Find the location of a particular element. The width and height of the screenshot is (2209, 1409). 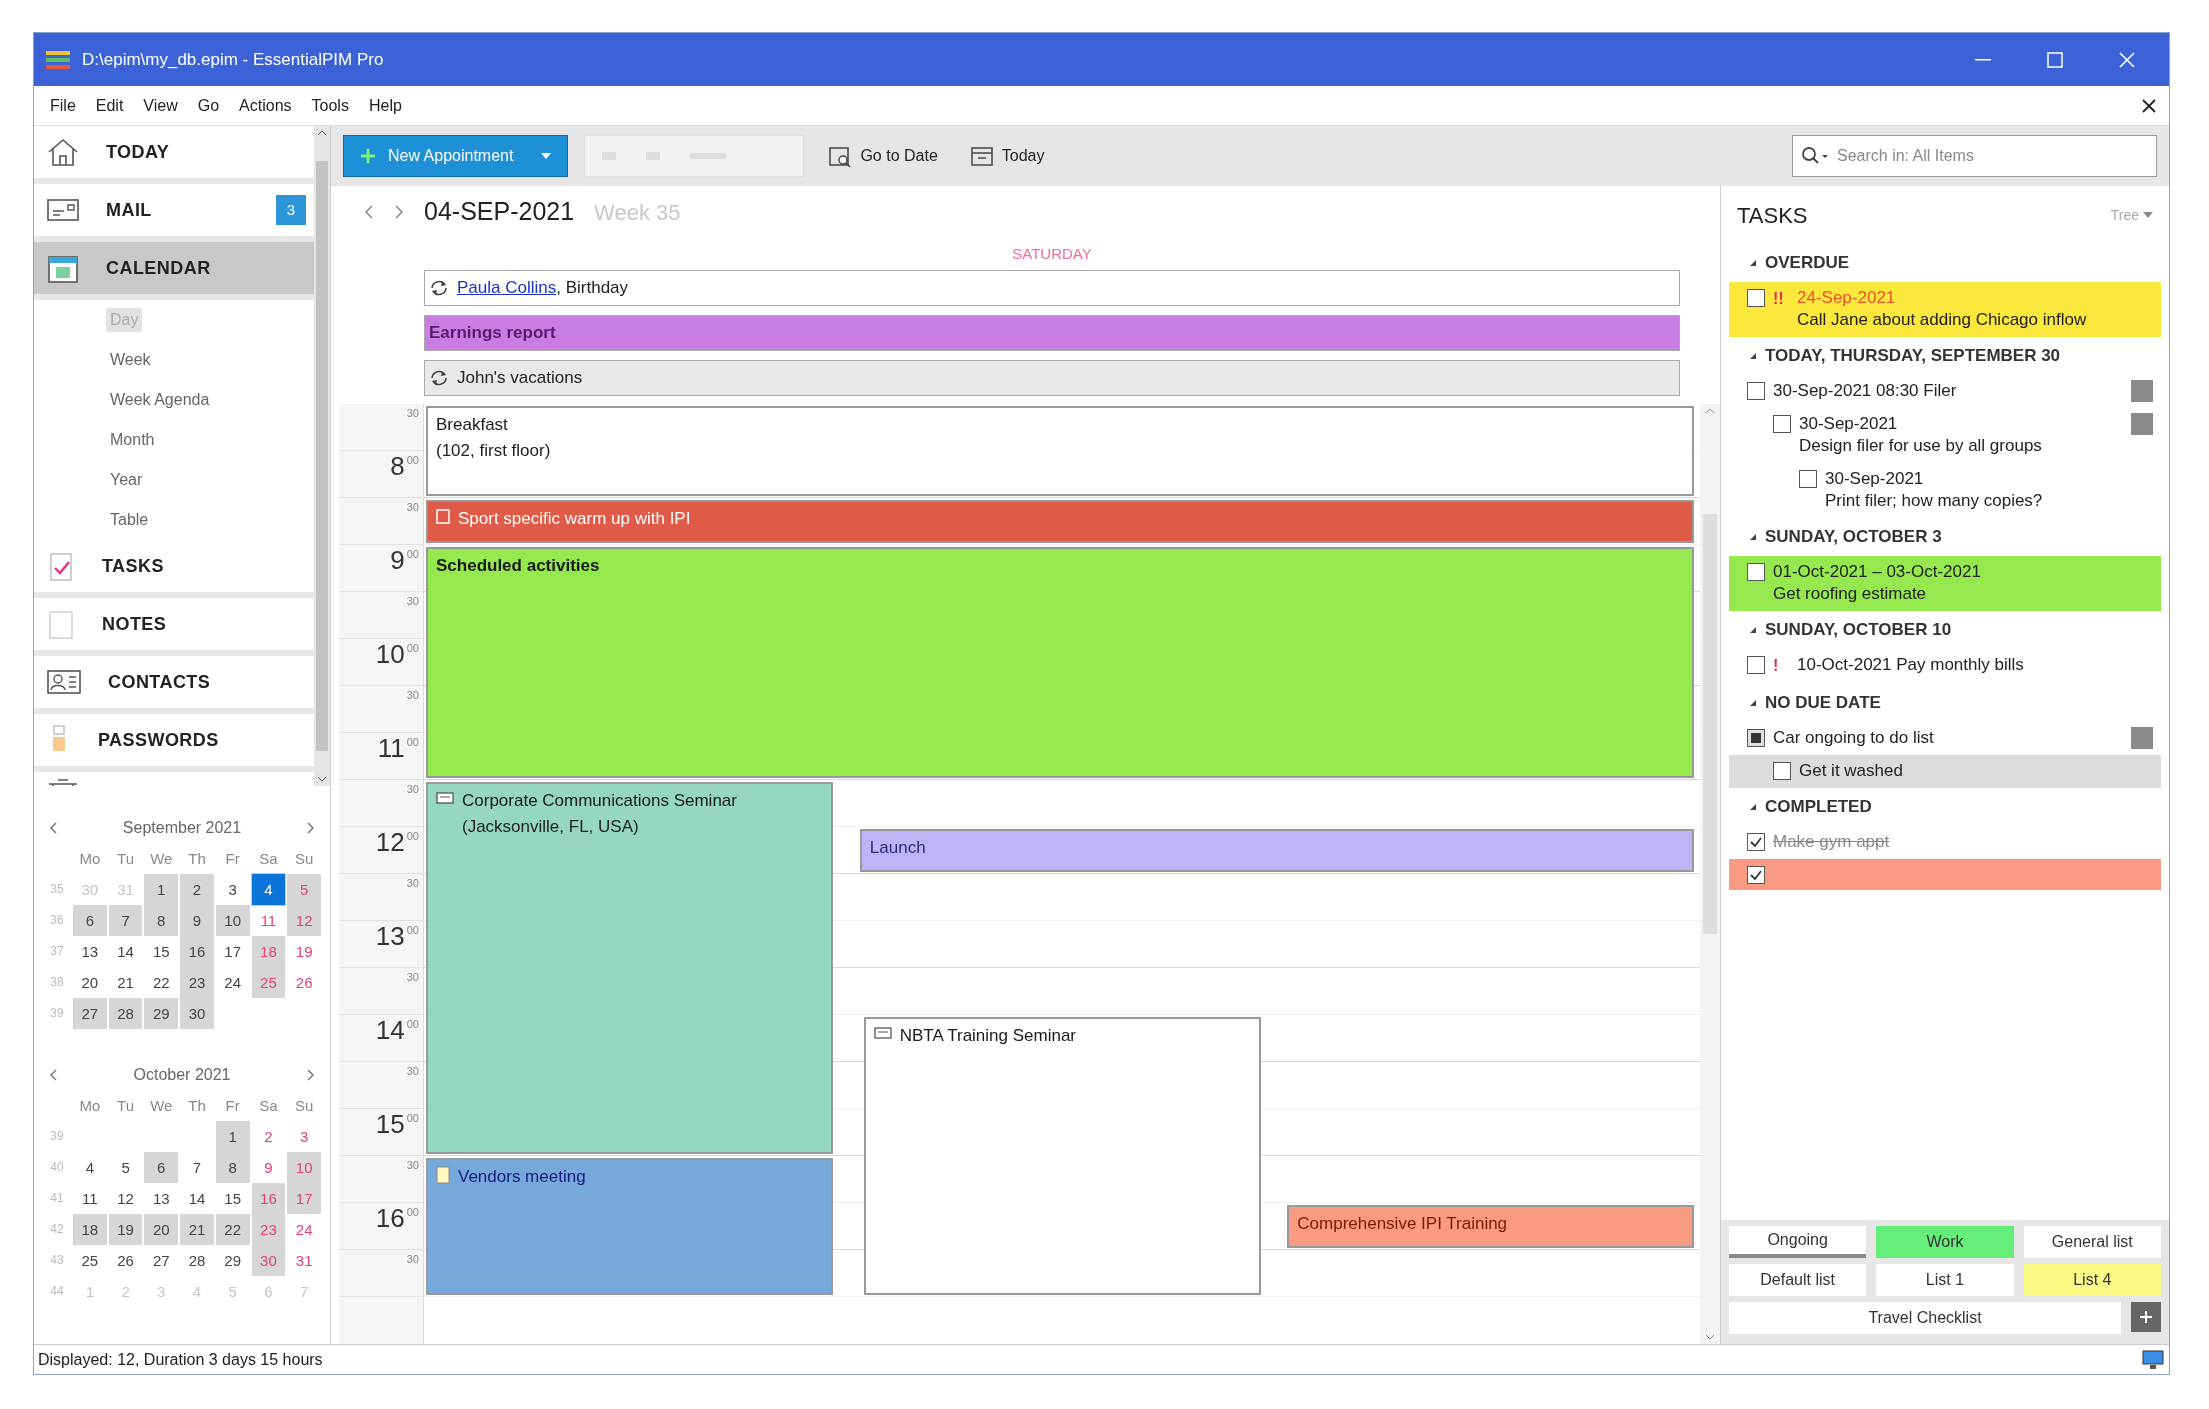

menu-item: Help is located at coordinates (385, 105).